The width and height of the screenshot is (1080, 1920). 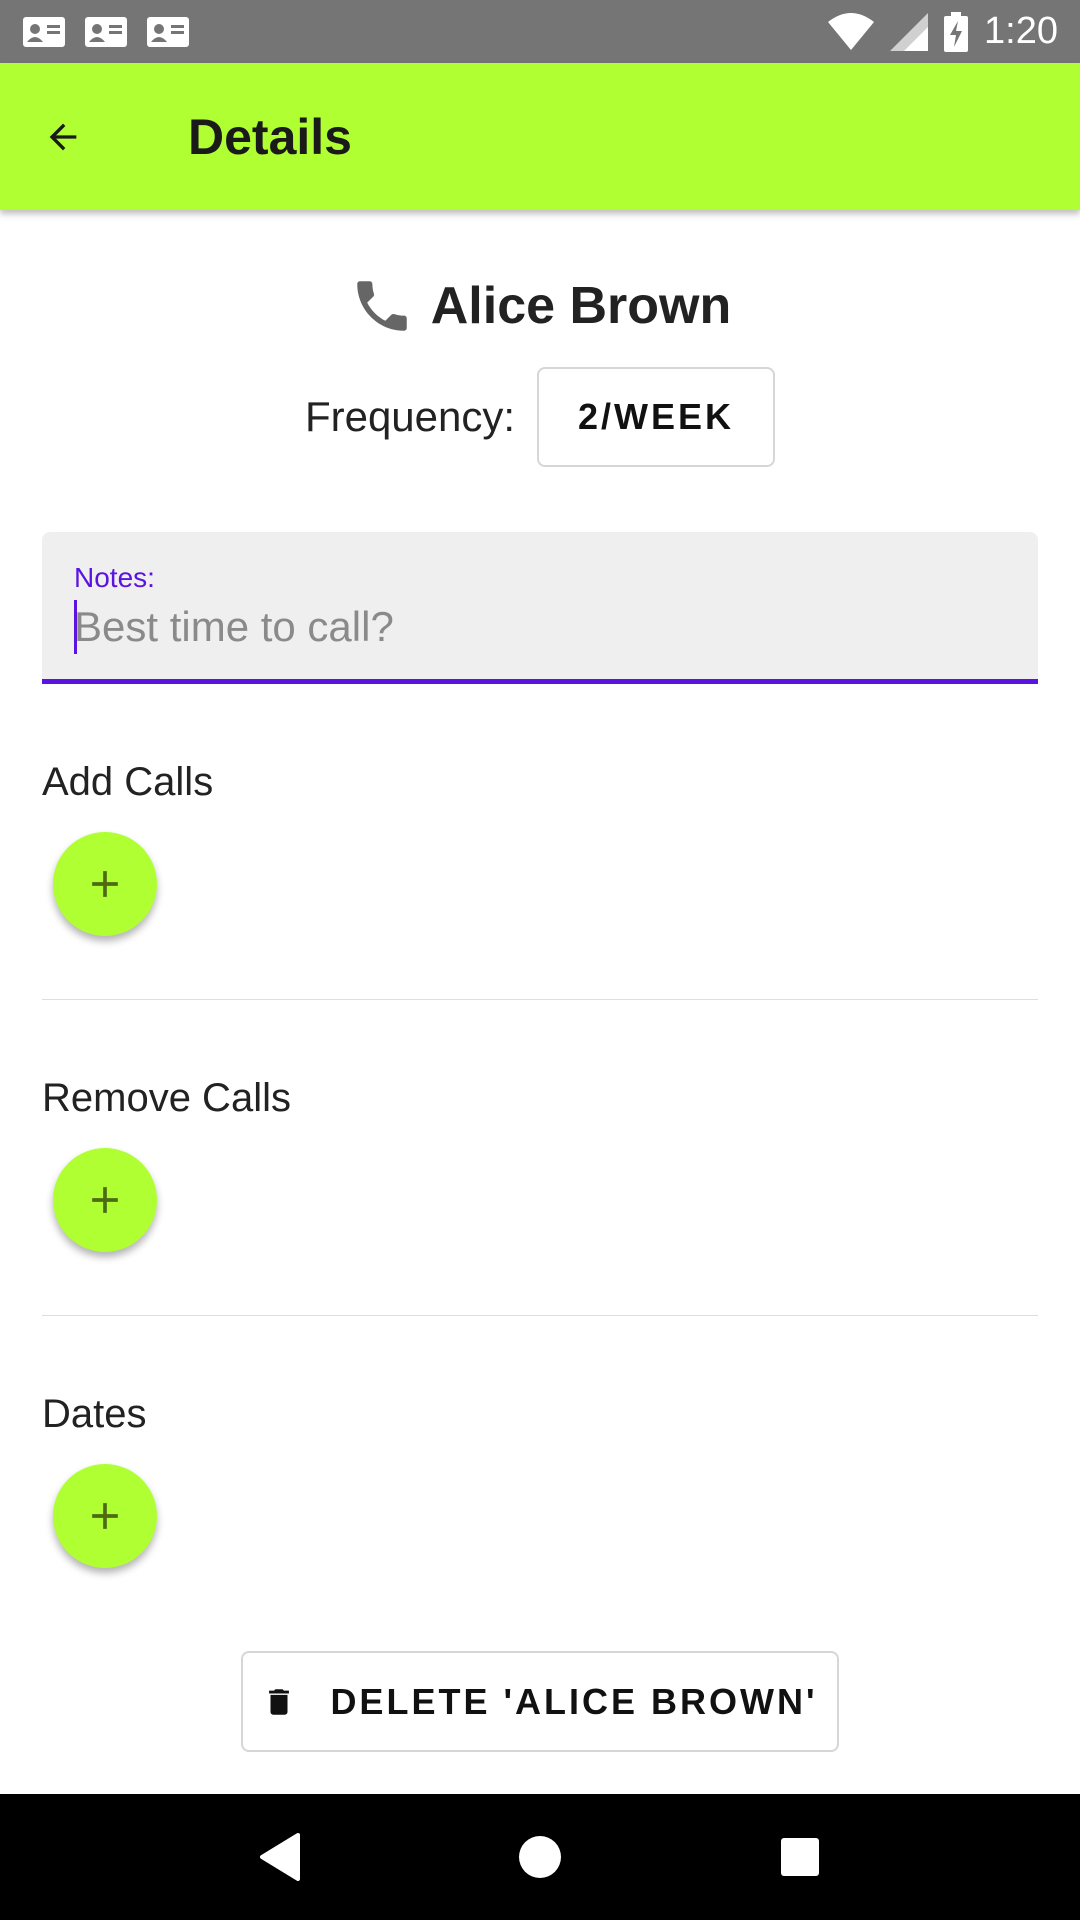 I want to click on nav-back-button, so click(x=280, y=1857).